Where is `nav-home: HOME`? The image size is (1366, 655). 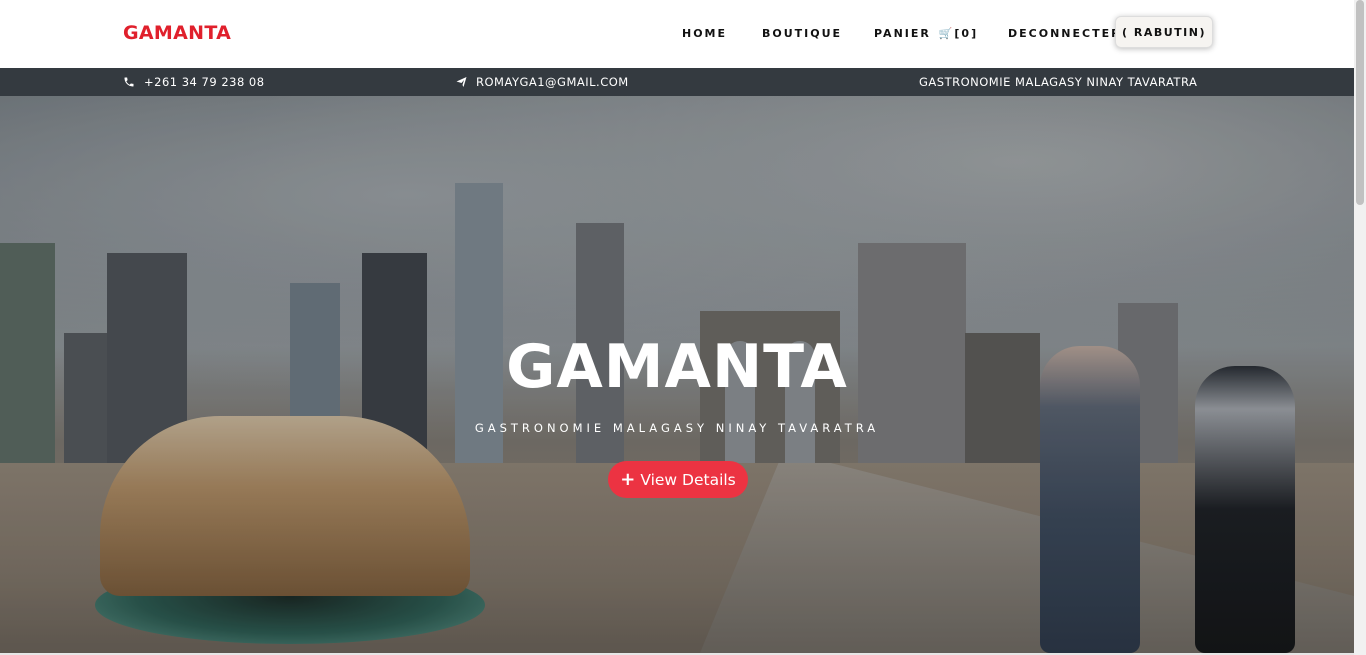
nav-home: HOME is located at coordinates (704, 33).